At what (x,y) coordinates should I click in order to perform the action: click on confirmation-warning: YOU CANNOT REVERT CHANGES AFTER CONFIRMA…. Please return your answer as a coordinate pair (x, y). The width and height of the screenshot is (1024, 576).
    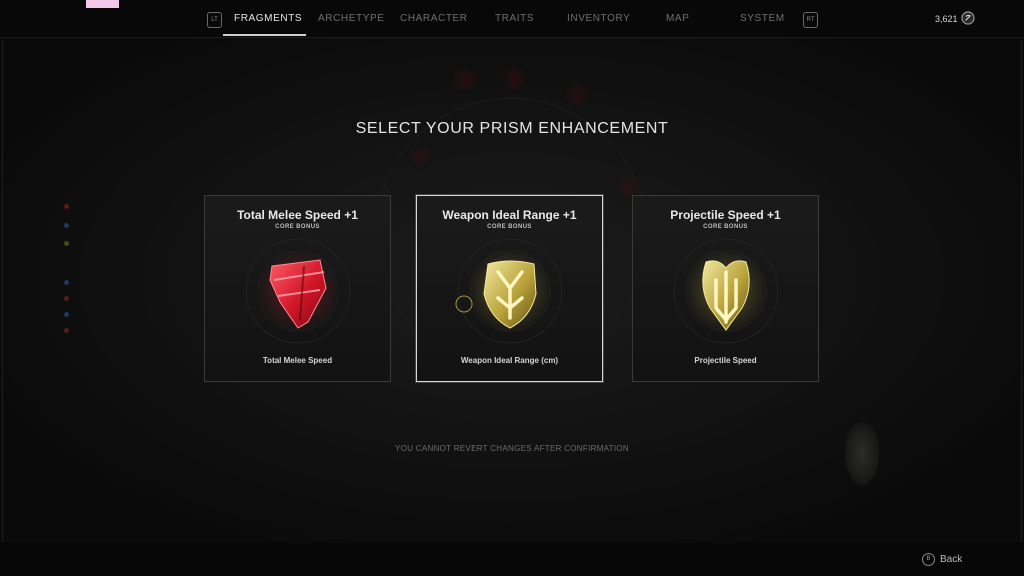
    Looking at the image, I should click on (512, 448).